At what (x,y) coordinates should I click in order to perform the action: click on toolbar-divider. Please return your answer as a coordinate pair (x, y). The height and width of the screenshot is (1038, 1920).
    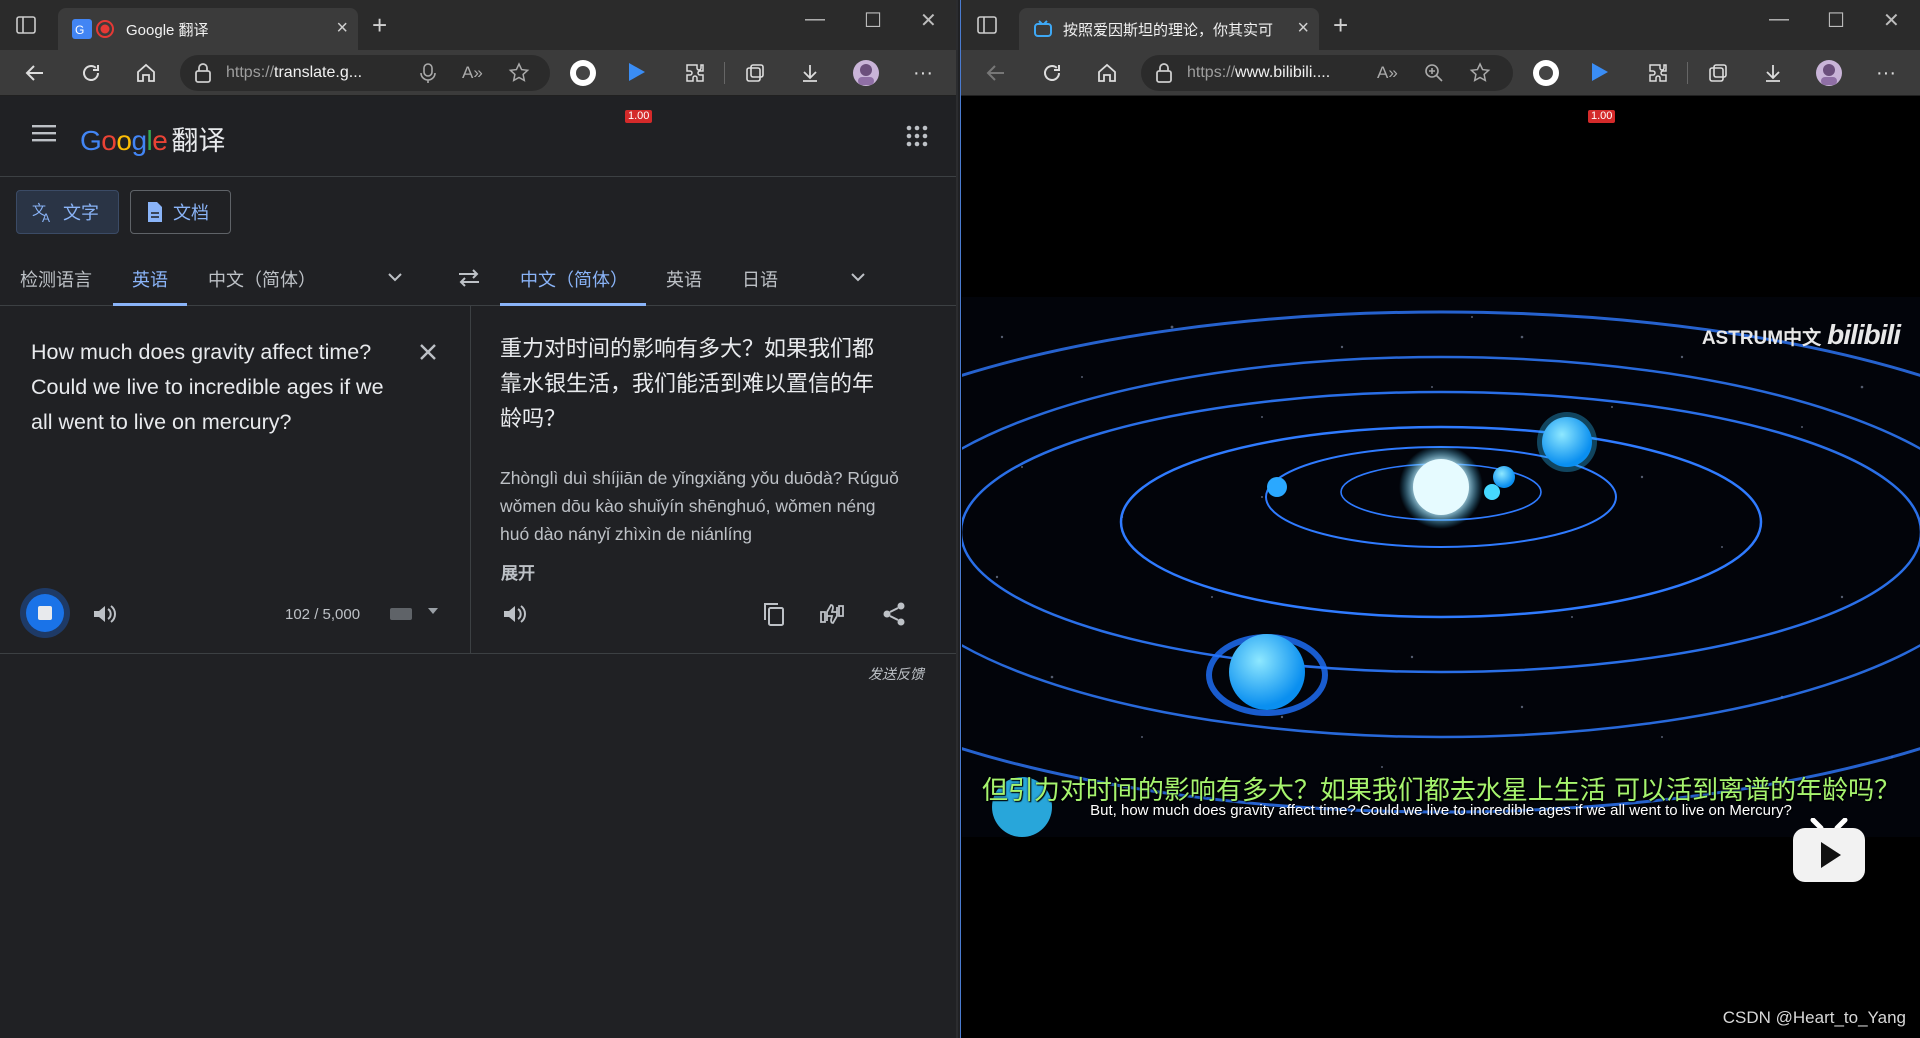
    Looking at the image, I should click on (724, 73).